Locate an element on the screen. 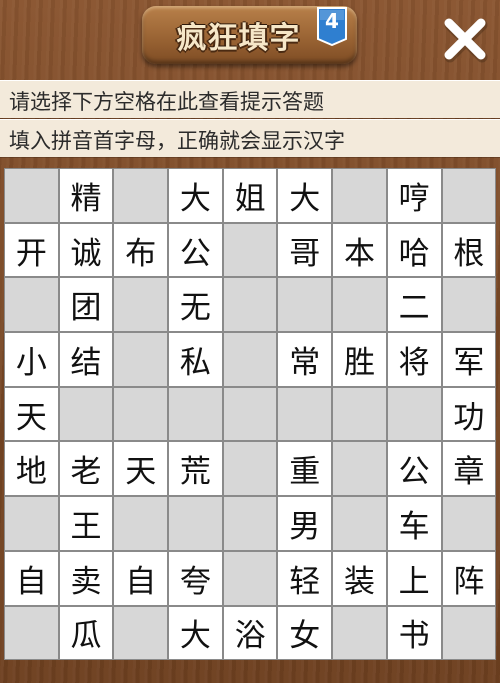 Image resolution: width=500 pixels, height=683 pixels. hint-text-2: 填入拼音首字母，正确就会显示汉字 is located at coordinates (177, 141).